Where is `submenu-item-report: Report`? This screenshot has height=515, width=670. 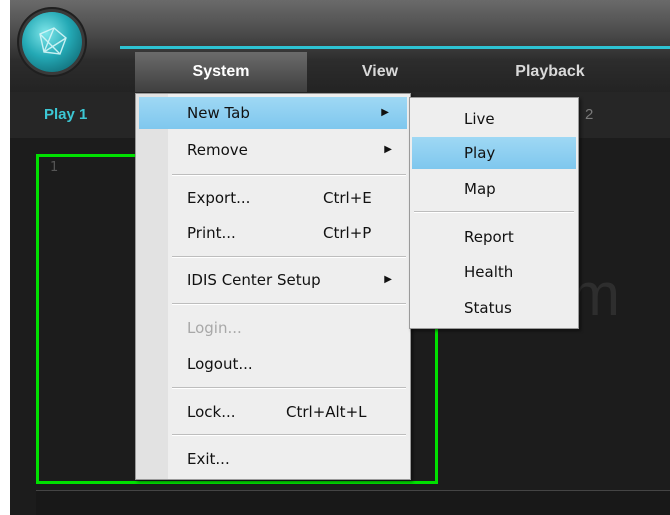 submenu-item-report: Report is located at coordinates (494, 237).